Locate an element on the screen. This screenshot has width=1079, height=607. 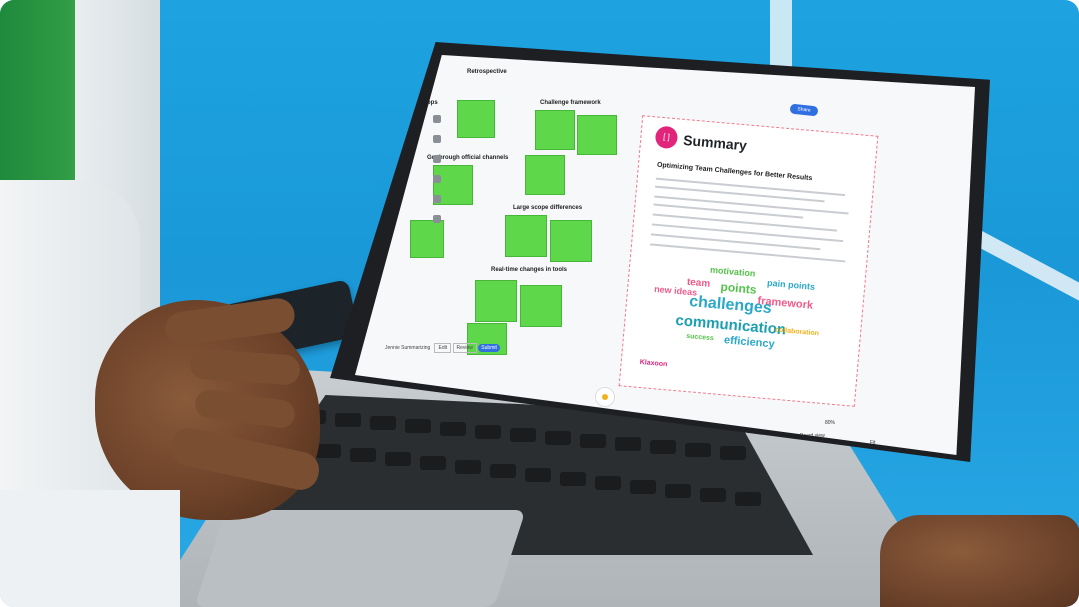
right-hand is located at coordinates (979, 561).